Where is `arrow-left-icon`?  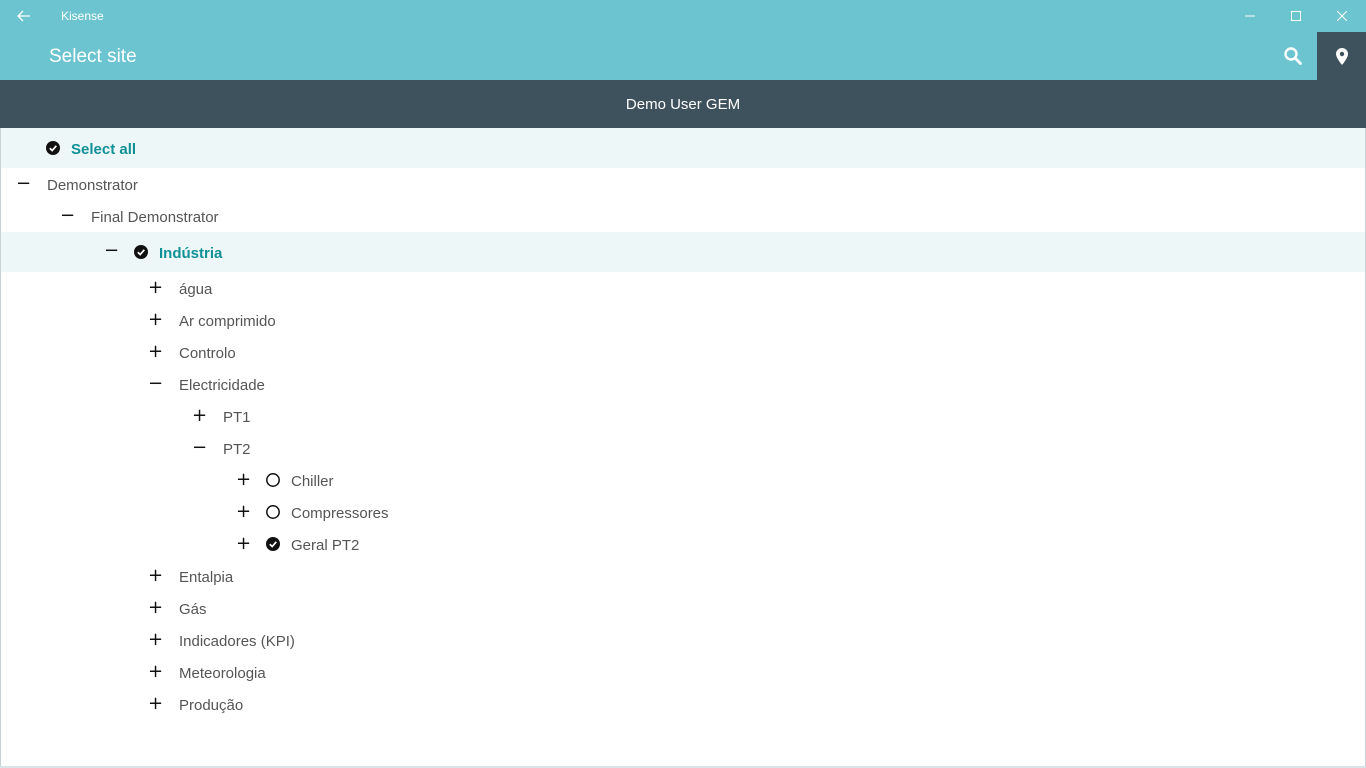 arrow-left-icon is located at coordinates (23, 16).